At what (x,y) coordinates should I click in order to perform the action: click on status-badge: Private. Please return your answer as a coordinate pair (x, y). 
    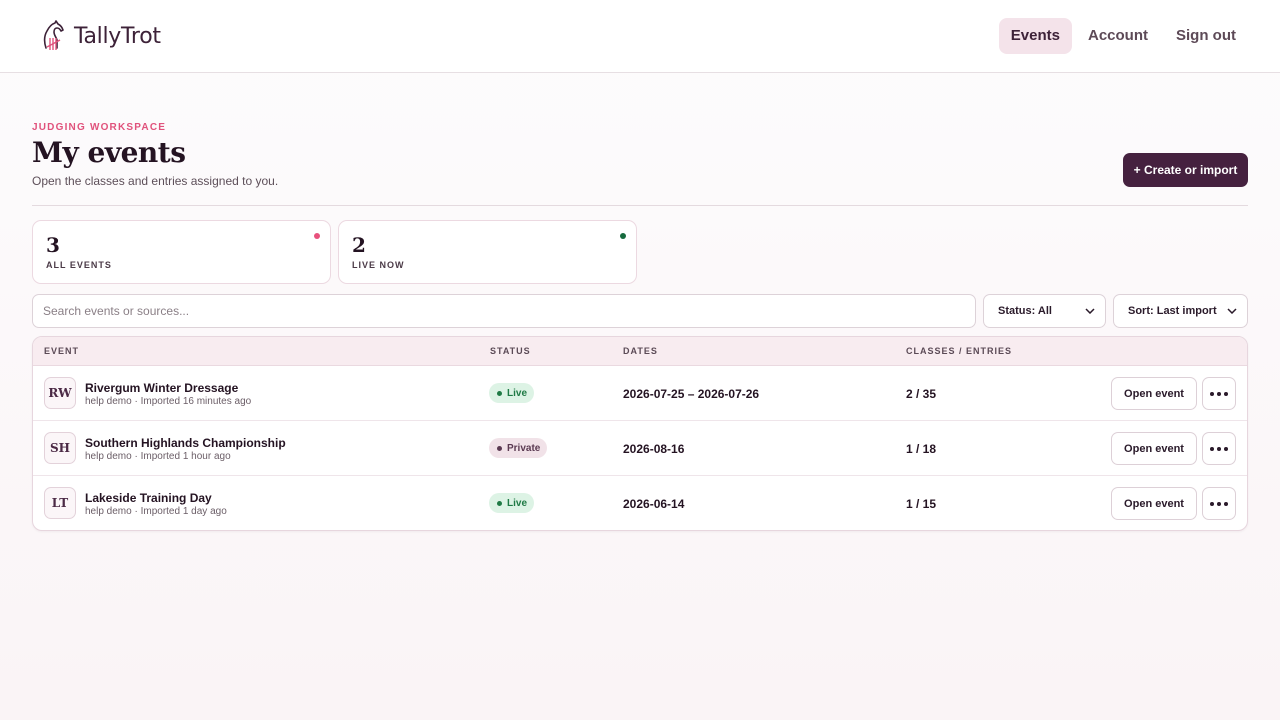
    Looking at the image, I should click on (518, 448).